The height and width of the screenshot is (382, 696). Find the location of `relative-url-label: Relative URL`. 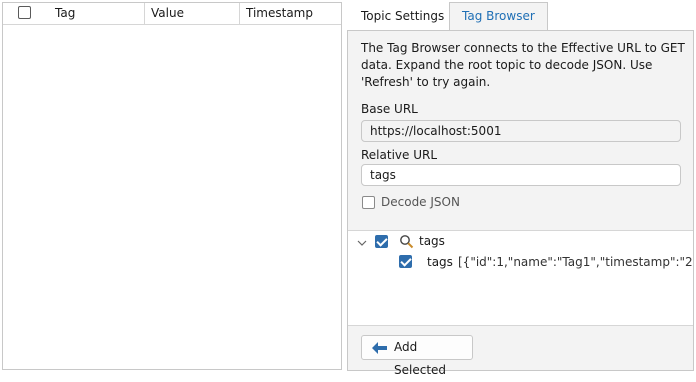

relative-url-label: Relative URL is located at coordinates (399, 155).